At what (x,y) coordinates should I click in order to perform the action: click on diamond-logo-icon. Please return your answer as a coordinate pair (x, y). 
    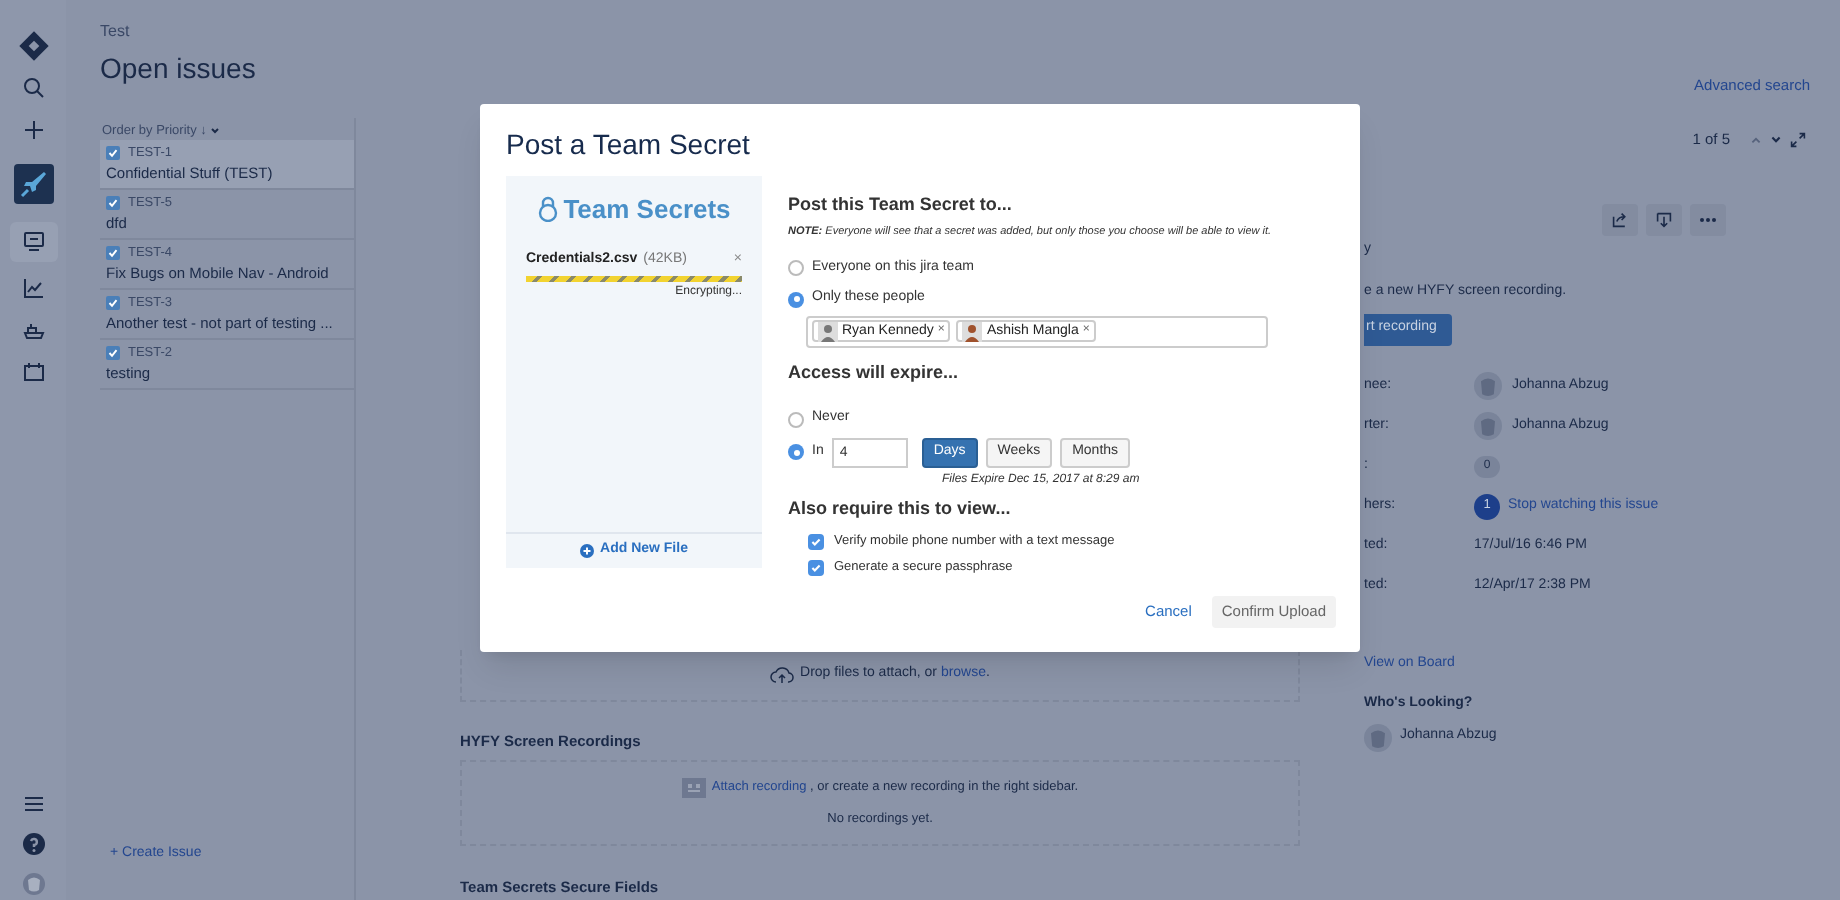
    Looking at the image, I should click on (33, 45).